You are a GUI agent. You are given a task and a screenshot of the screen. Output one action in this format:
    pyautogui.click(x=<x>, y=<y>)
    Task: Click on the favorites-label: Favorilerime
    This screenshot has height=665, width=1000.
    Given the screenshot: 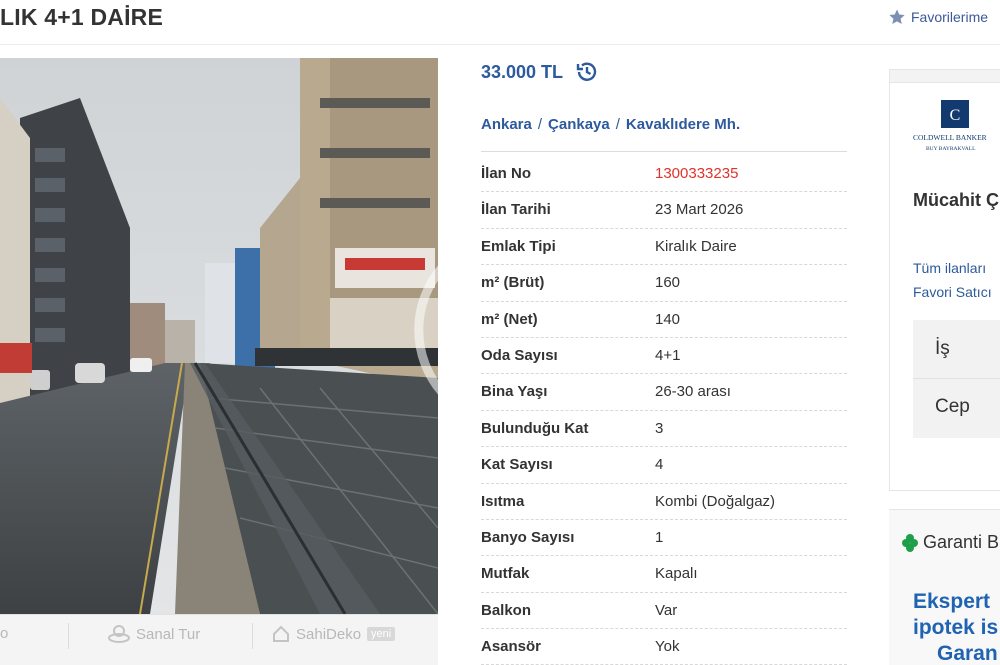 What is the action you would take?
    pyautogui.click(x=950, y=17)
    